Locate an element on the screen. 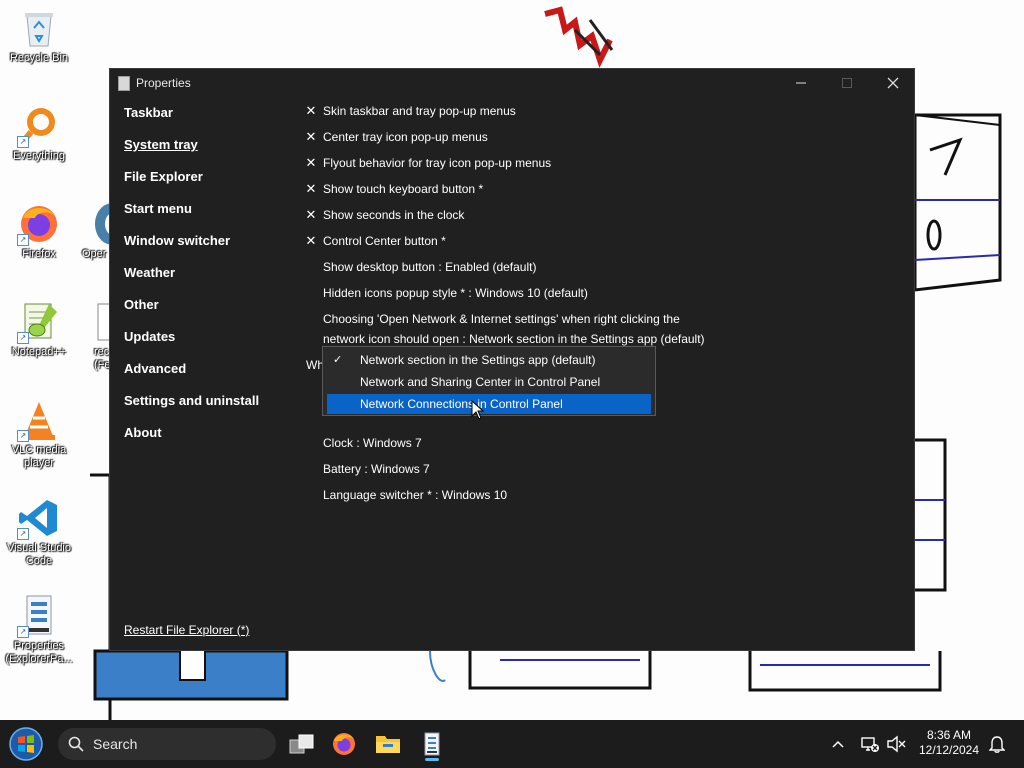  taskbar-properties-button is located at coordinates (432, 744).